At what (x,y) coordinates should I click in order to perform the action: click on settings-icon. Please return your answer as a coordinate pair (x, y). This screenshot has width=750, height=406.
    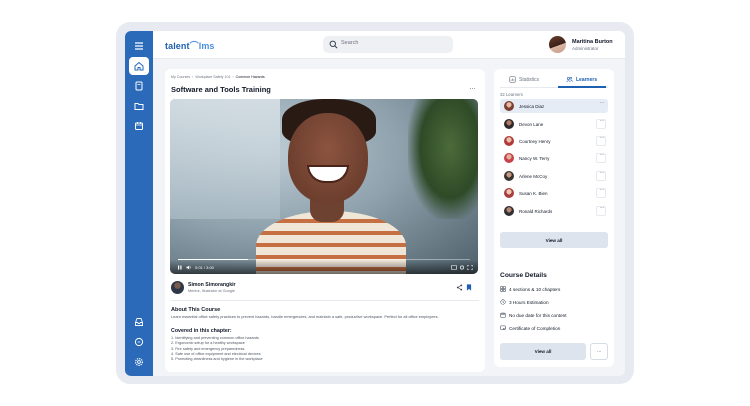
    Looking at the image, I should click on (462, 267).